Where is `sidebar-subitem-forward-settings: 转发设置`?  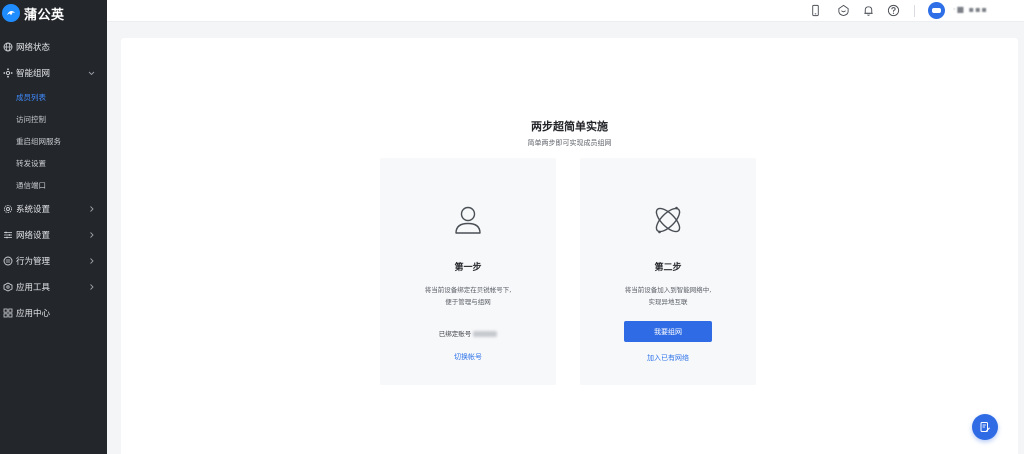
sidebar-subitem-forward-settings: 转发设置 is located at coordinates (53, 163).